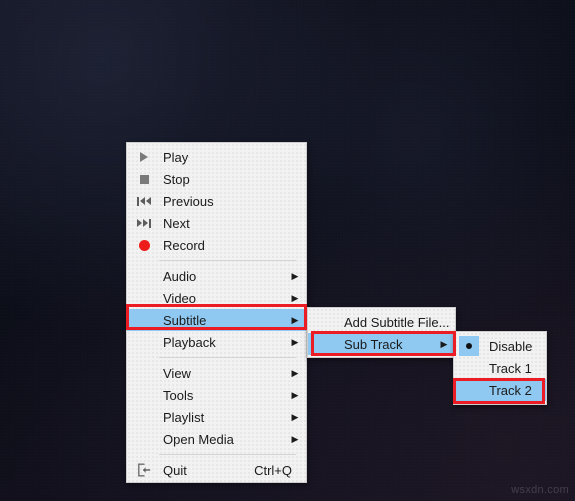  I want to click on menu-item-track-2: Track 2, so click(500, 390).